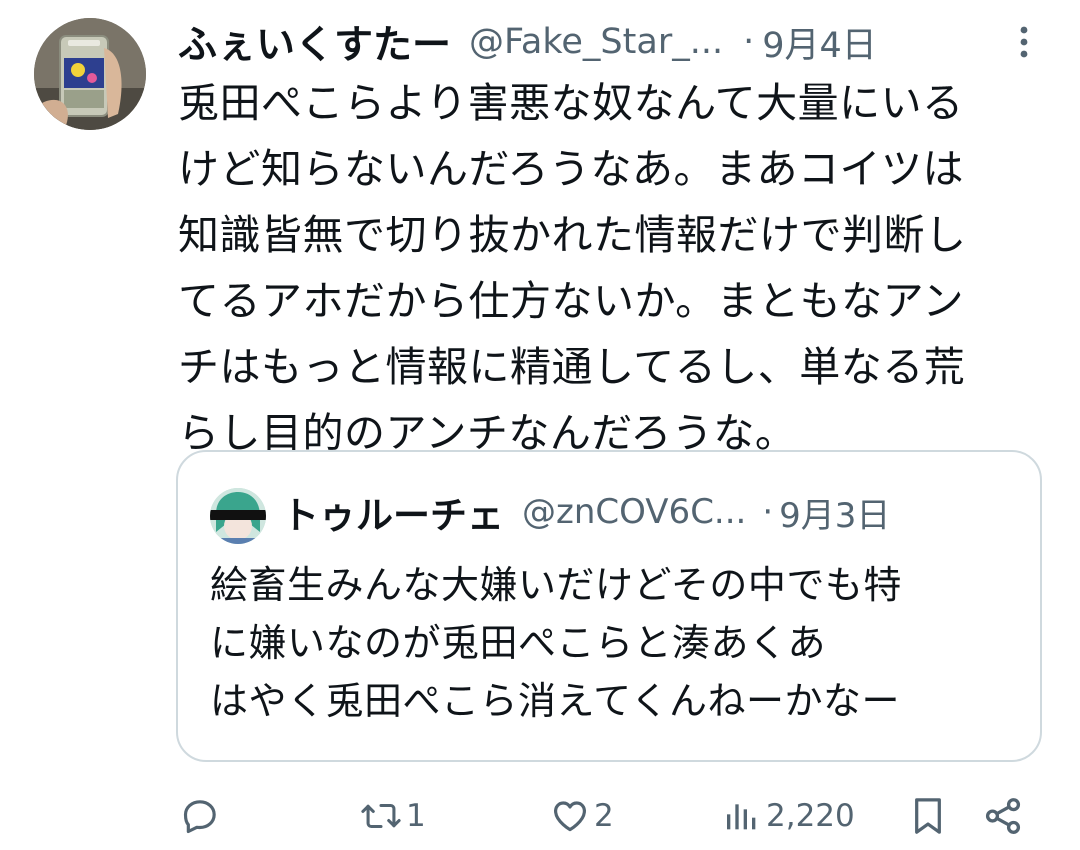 The image size is (1080, 850). Describe the element at coordinates (555, 701) in the screenshot. I see `quoted-text-line: はやく兎田ぺこら消えてくんねーかなー` at that location.